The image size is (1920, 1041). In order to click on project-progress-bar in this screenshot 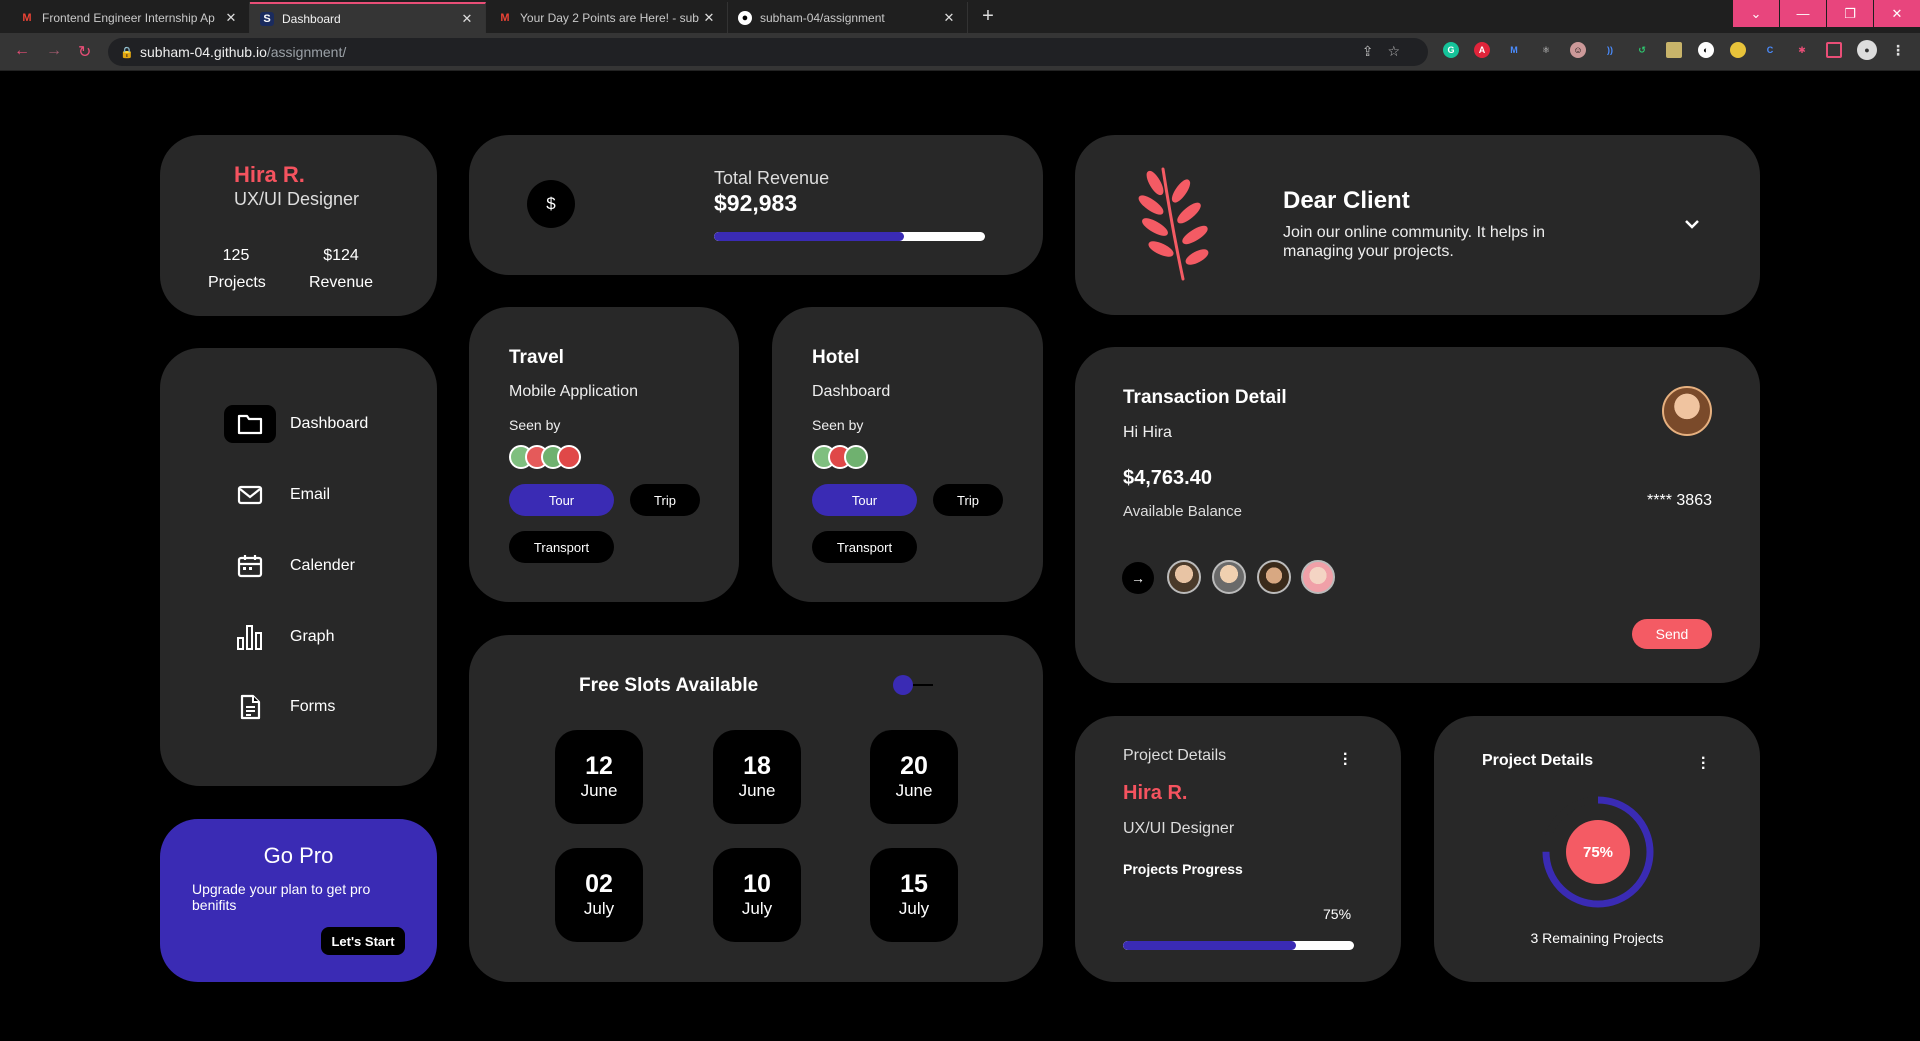, I will do `click(1238, 945)`.